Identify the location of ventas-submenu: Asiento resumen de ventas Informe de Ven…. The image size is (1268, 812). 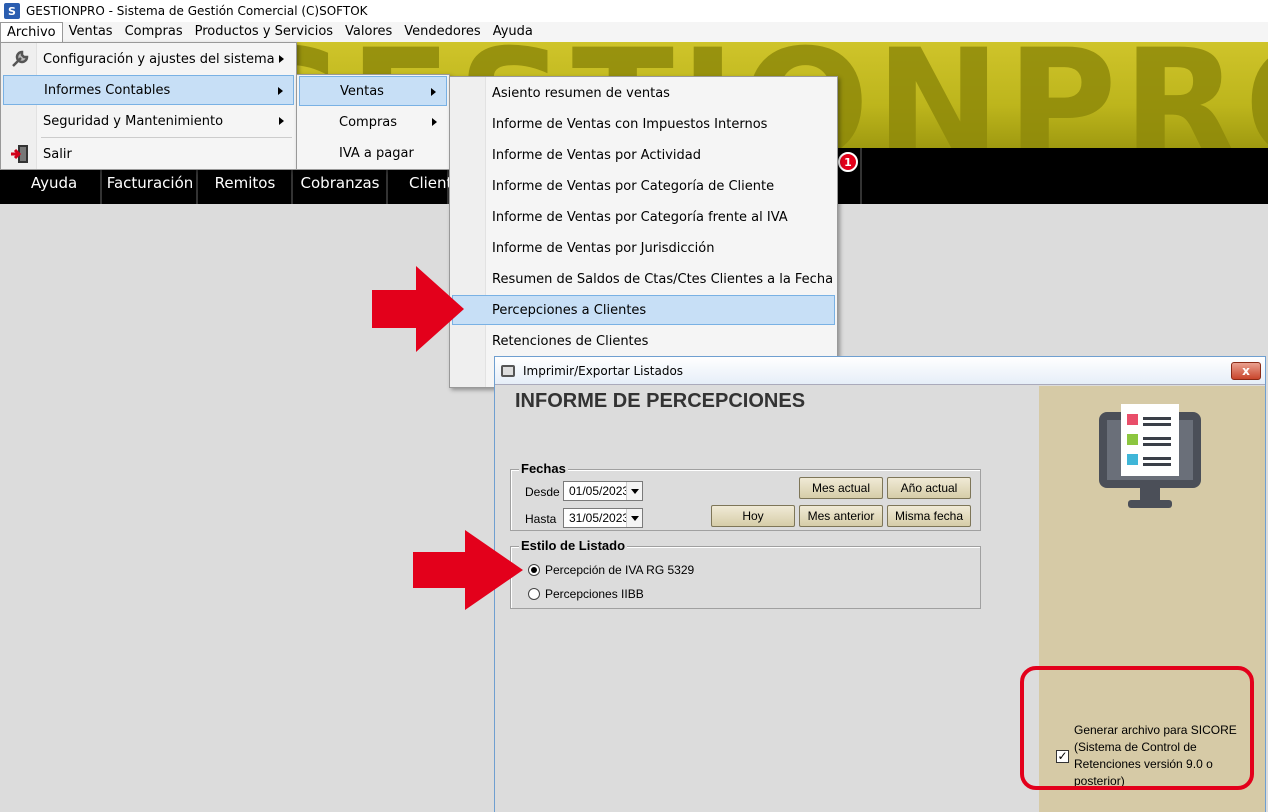
(643, 232).